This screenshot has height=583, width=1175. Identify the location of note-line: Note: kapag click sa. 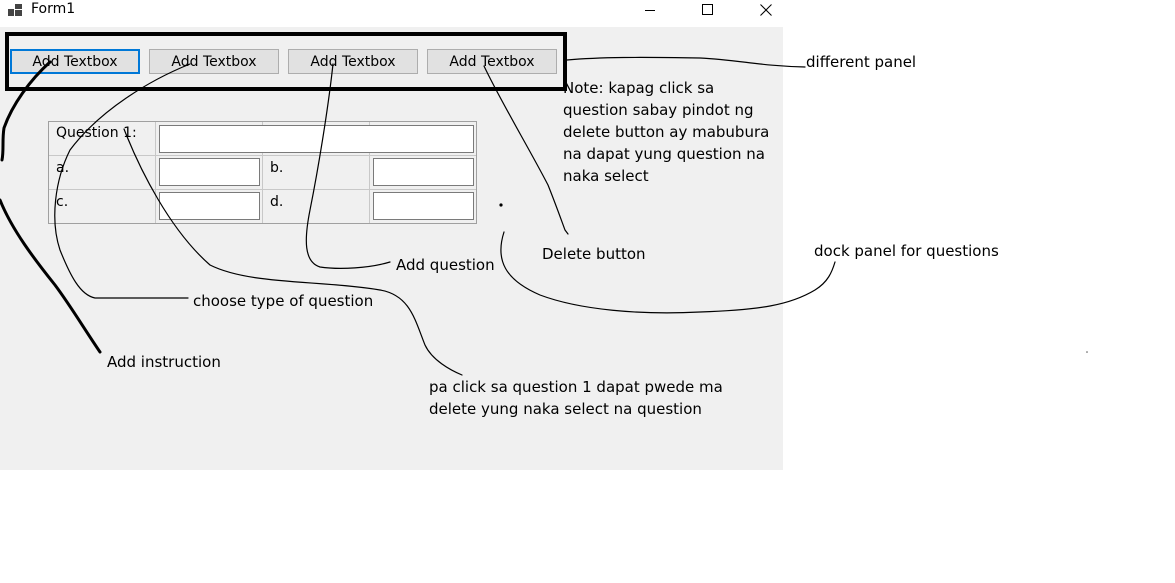
(639, 88).